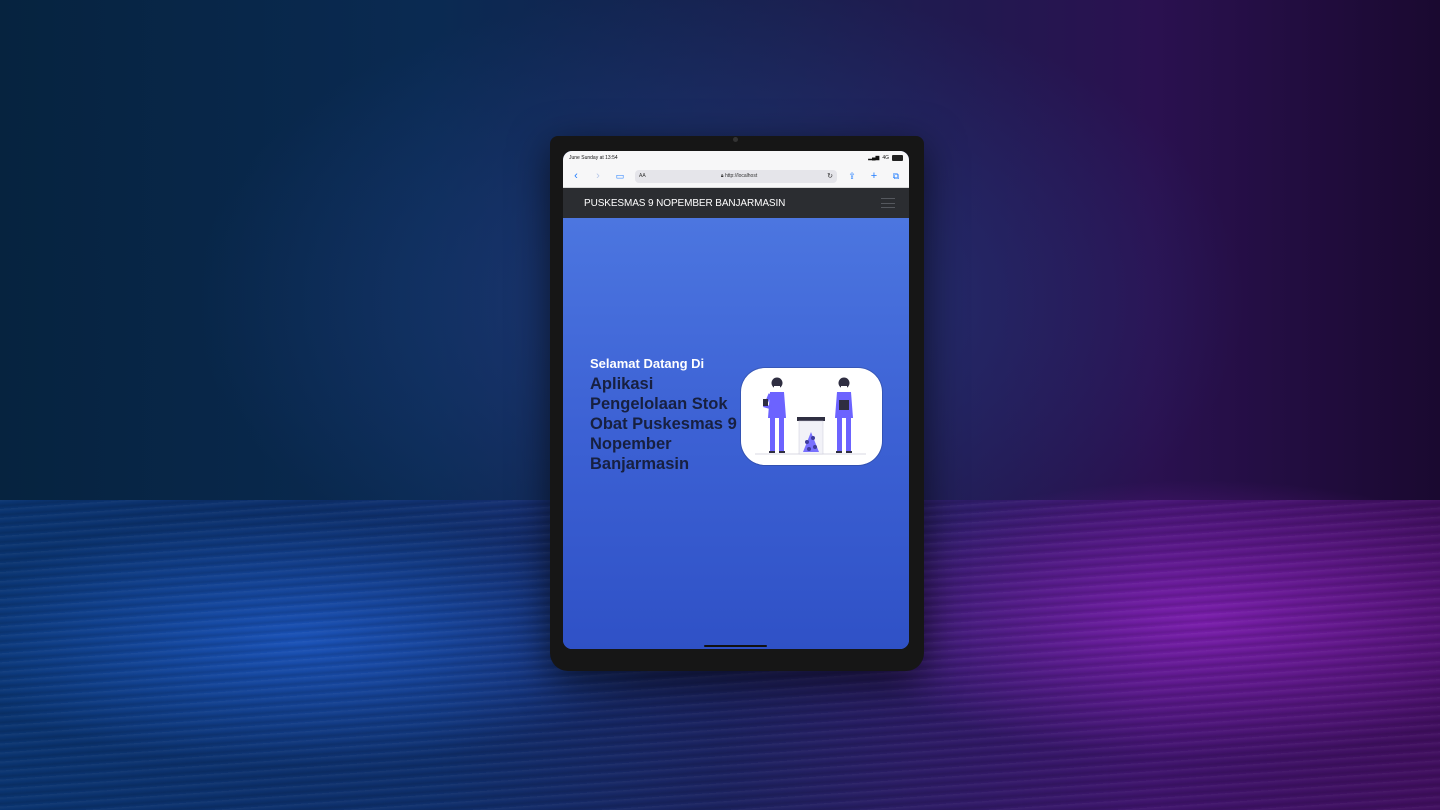  I want to click on browser-toolbar: ‹ › ▭ AA 🔒︎ http://localhost ↻ ⇪ + ⧉, so click(736, 176).